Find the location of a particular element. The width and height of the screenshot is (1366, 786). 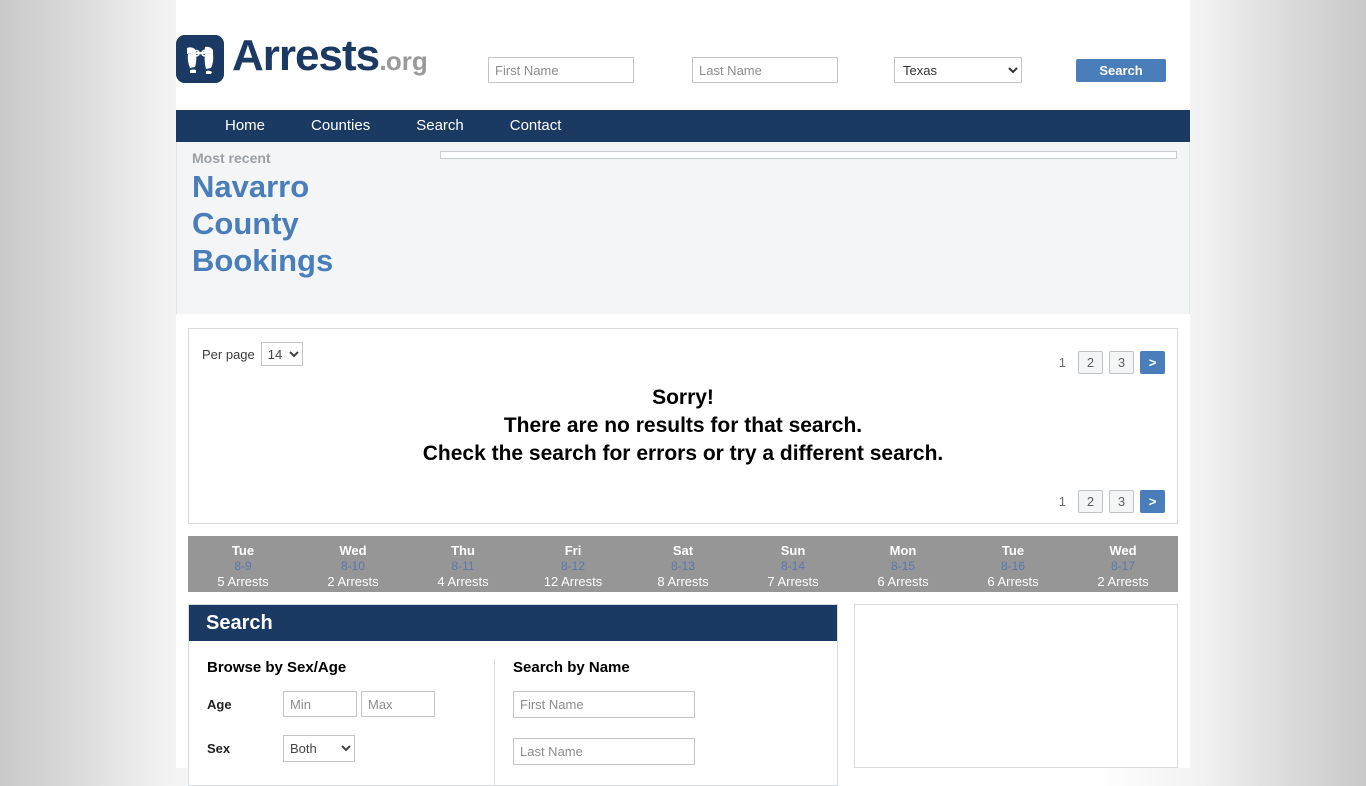

age-max-input is located at coordinates (398, 704).